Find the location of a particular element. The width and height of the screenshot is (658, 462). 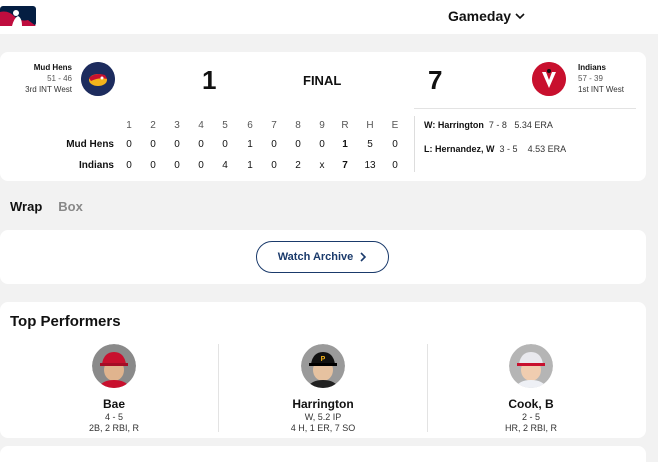

loss-pitcher-era: 4.53 ERA is located at coordinates (547, 149).